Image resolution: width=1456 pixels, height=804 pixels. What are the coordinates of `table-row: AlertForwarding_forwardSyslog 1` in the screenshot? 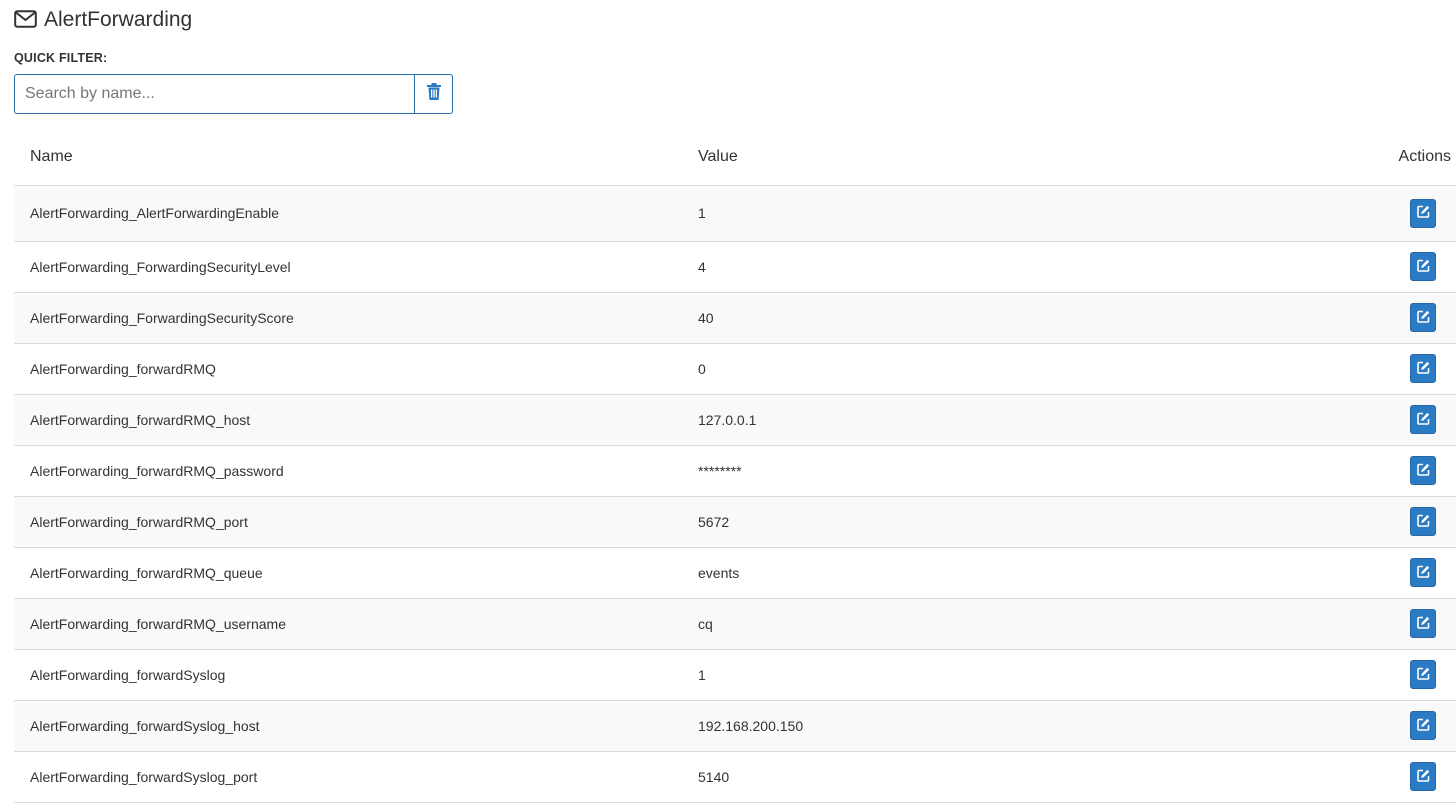 It's located at (735, 675).